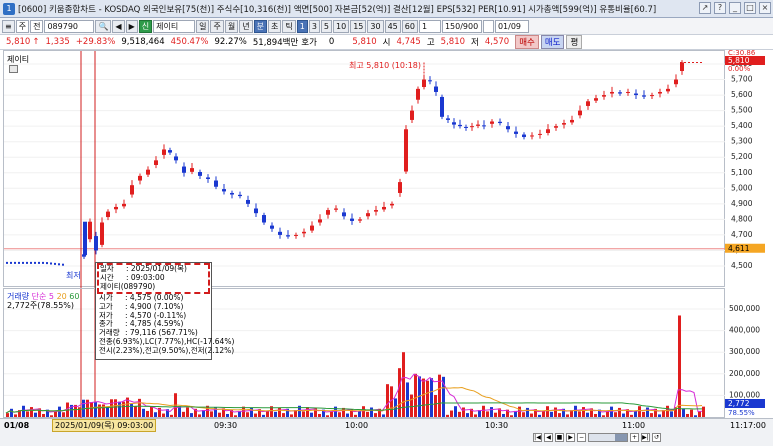 This screenshot has width=773, height=446. Describe the element at coordinates (143, 42) in the screenshot. I see `volume: 9,518,464` at that location.